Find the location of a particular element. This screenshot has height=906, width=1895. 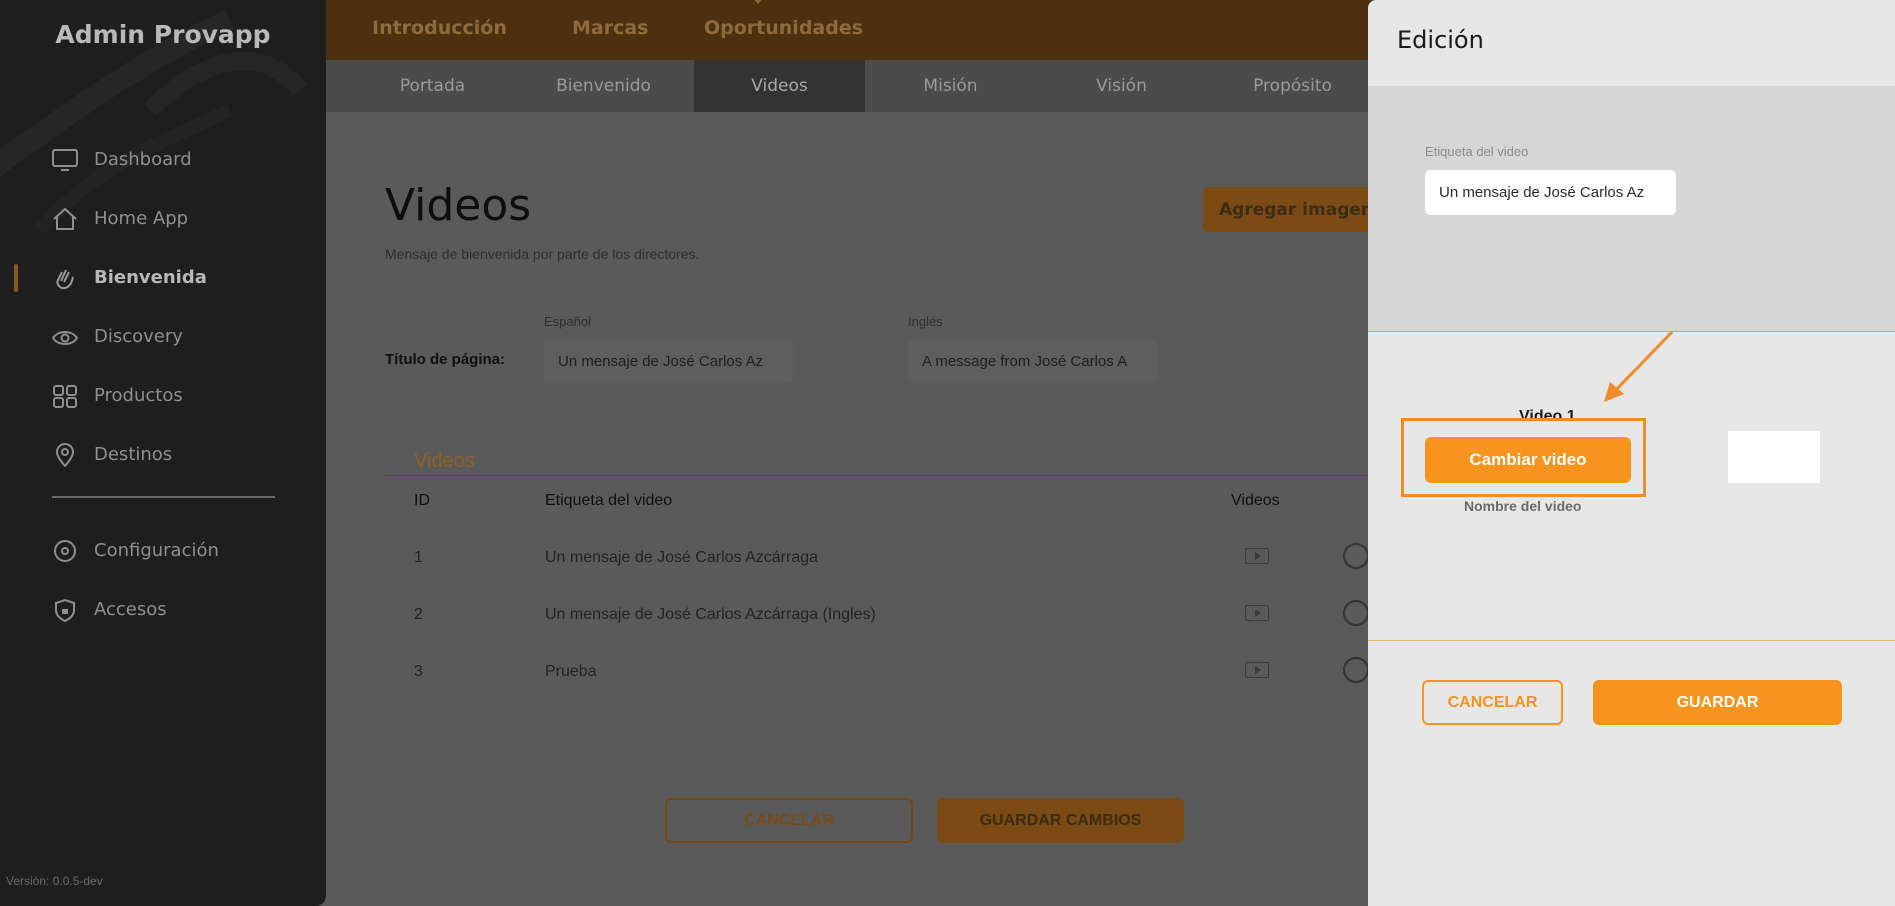

tab-introduccion: Introducción is located at coordinates (439, 28).